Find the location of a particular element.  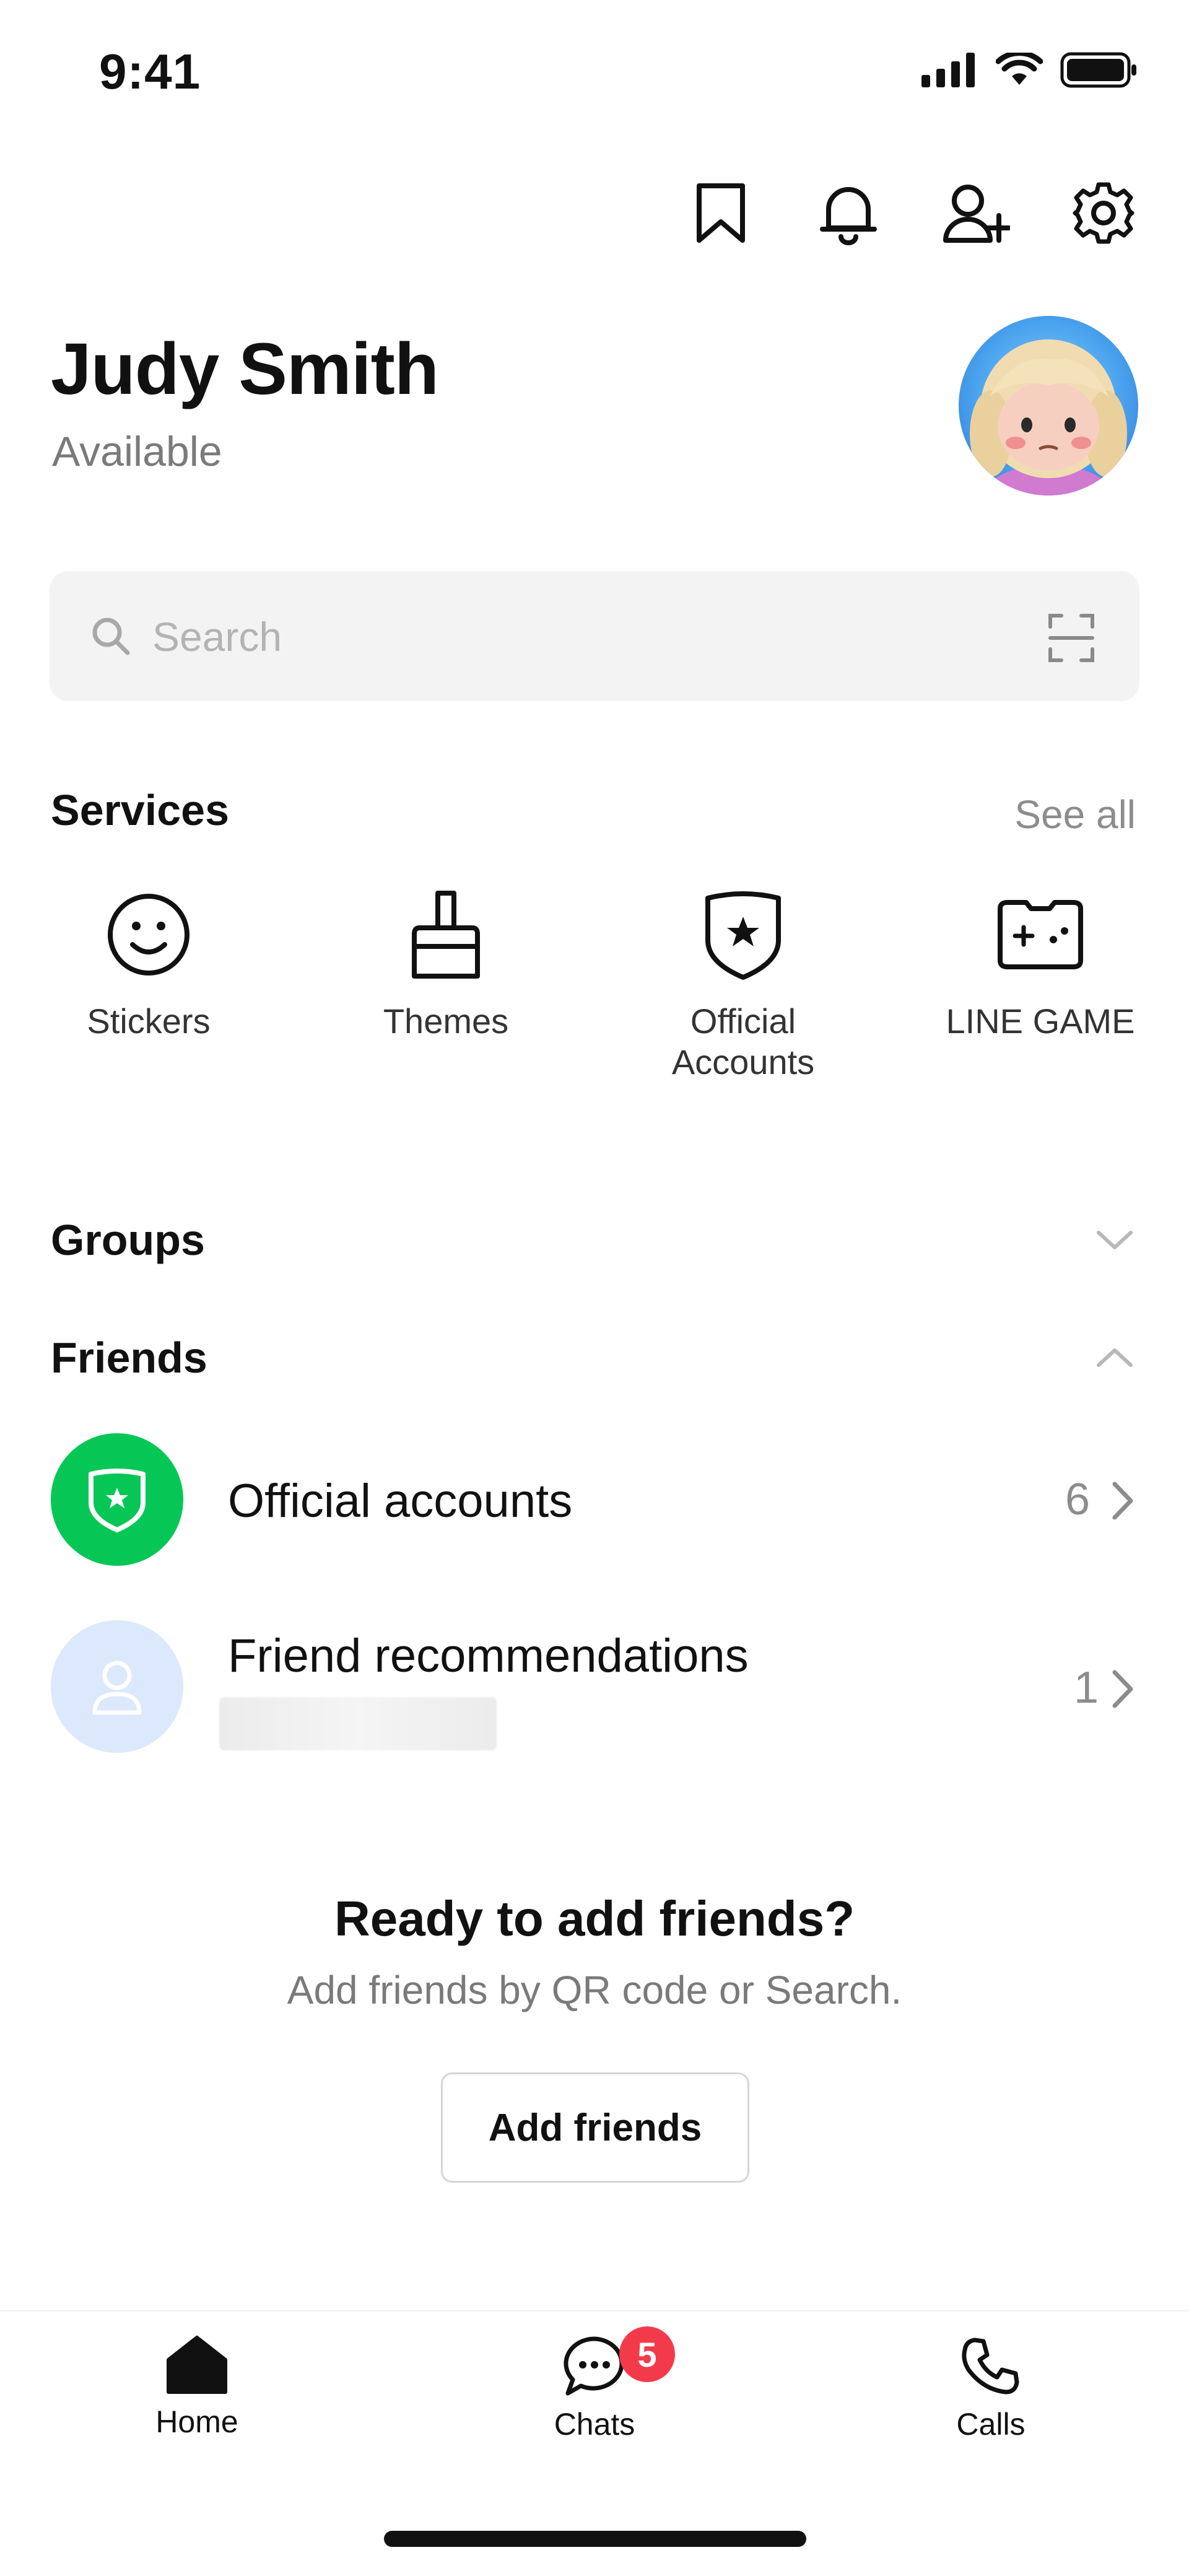

tab-calls: Calls is located at coordinates (991, 2388).